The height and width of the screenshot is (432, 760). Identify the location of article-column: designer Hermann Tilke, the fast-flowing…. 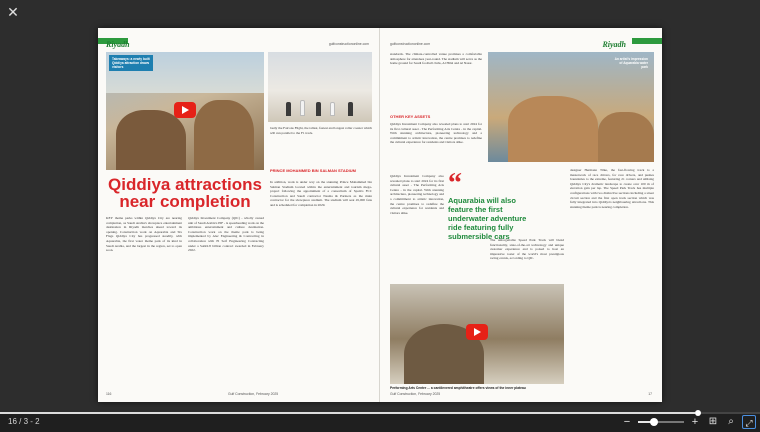
(612, 276).